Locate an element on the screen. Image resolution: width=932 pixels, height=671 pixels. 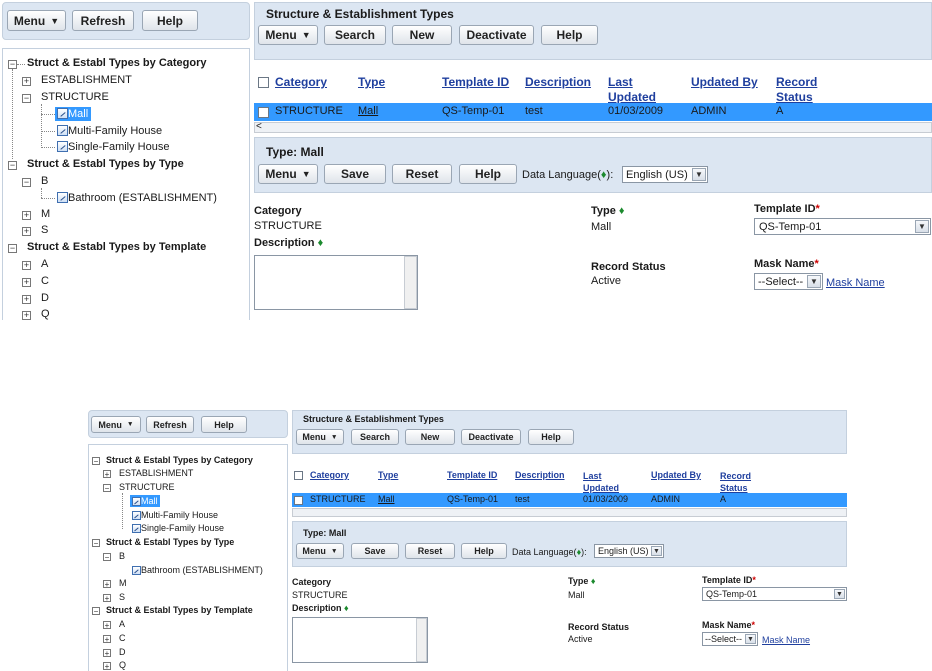
tree-connector is located at coordinates (122, 511).